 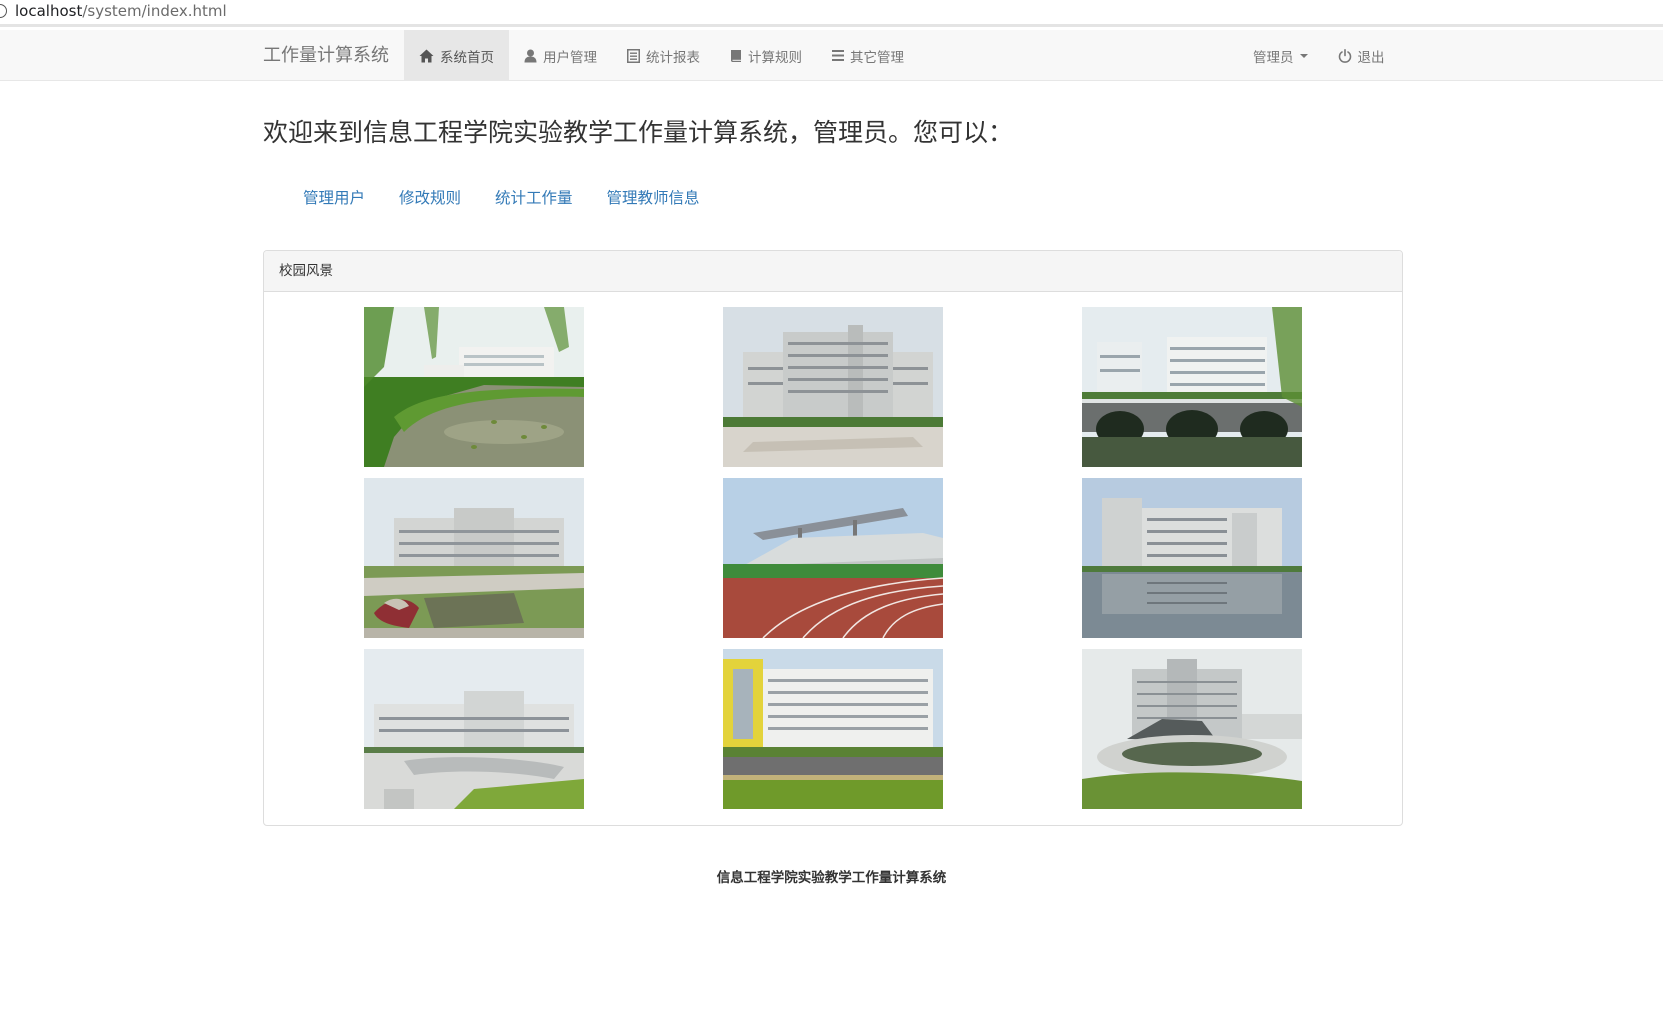 I want to click on campus-yellow-building-photo, so click(x=833, y=729).